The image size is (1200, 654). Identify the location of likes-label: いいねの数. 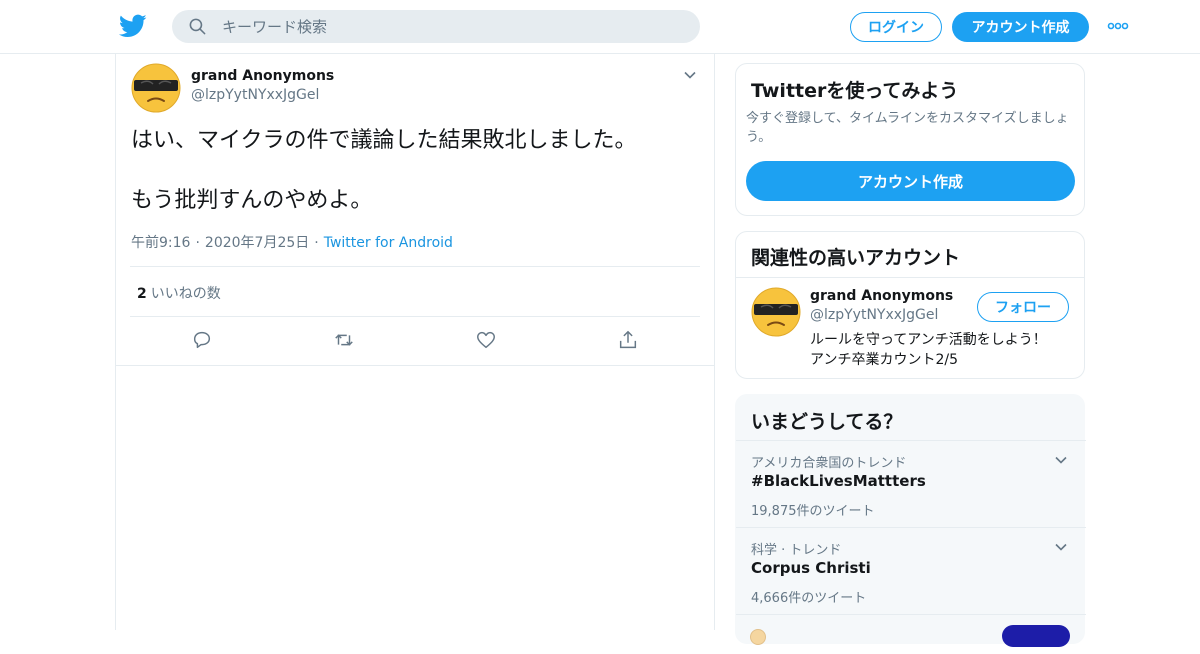
(185, 294).